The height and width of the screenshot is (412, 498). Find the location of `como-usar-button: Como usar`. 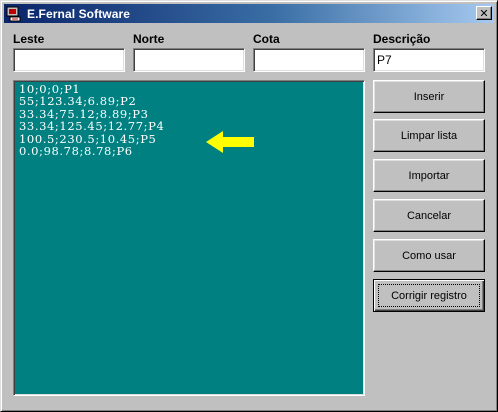

como-usar-button: Como usar is located at coordinates (429, 255).